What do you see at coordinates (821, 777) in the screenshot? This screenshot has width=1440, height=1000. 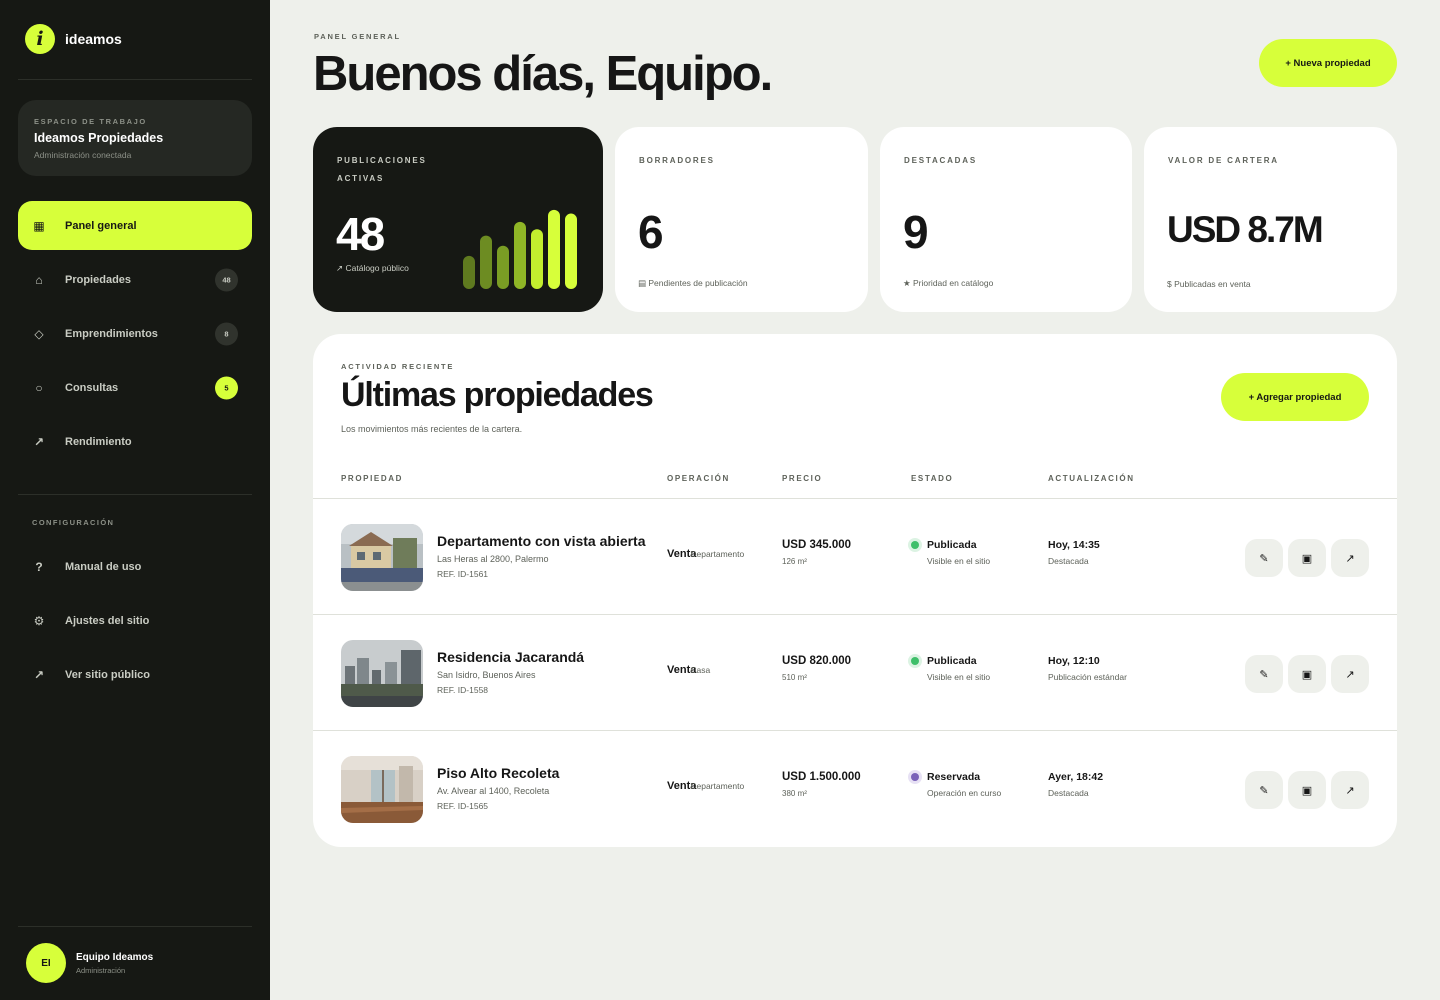 I see `property-price: USD 1.500.000` at bounding box center [821, 777].